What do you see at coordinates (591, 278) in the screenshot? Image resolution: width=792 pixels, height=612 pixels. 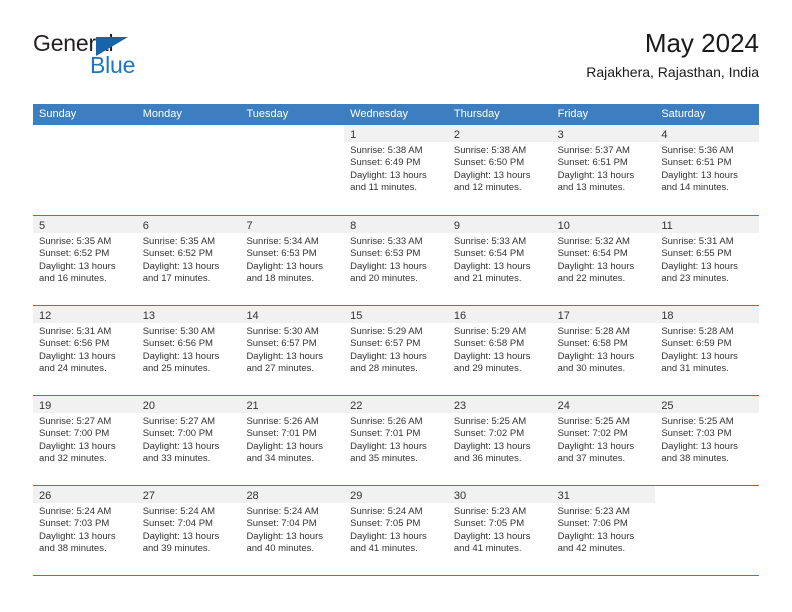 I see `daylight-text-line2: and 22 minutes.` at bounding box center [591, 278].